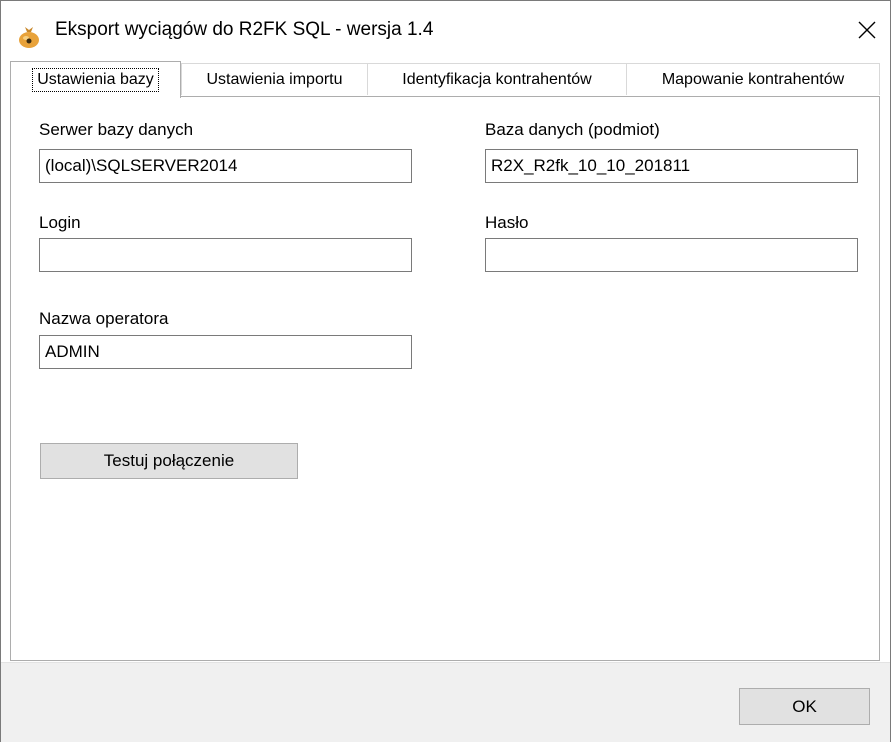 Image resolution: width=891 pixels, height=742 pixels. What do you see at coordinates (104, 318) in the screenshot?
I see `operator-label: Nazwa operatora` at bounding box center [104, 318].